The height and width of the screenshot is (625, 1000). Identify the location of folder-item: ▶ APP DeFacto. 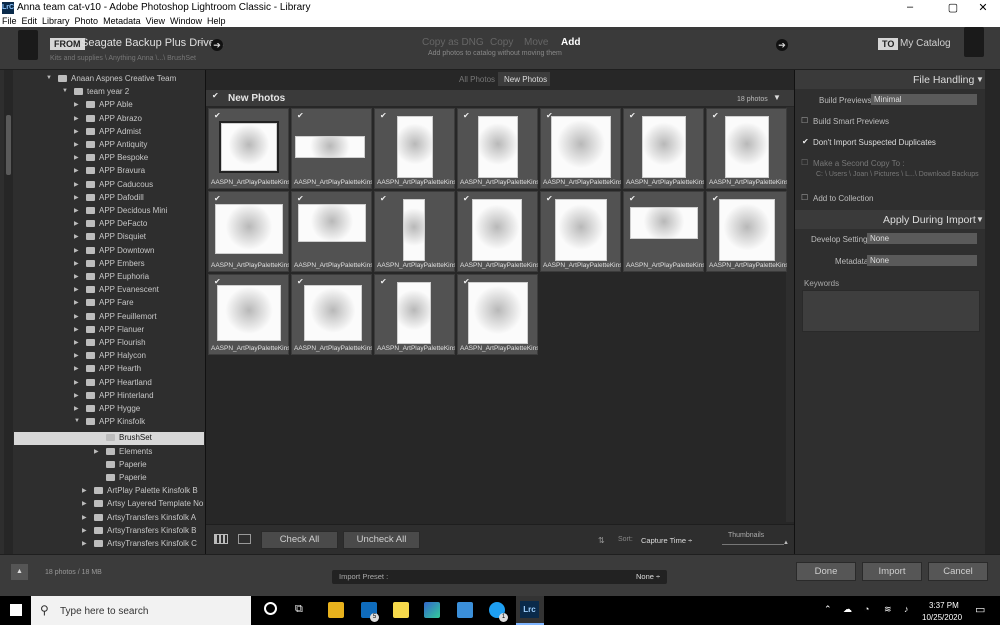
(109, 224).